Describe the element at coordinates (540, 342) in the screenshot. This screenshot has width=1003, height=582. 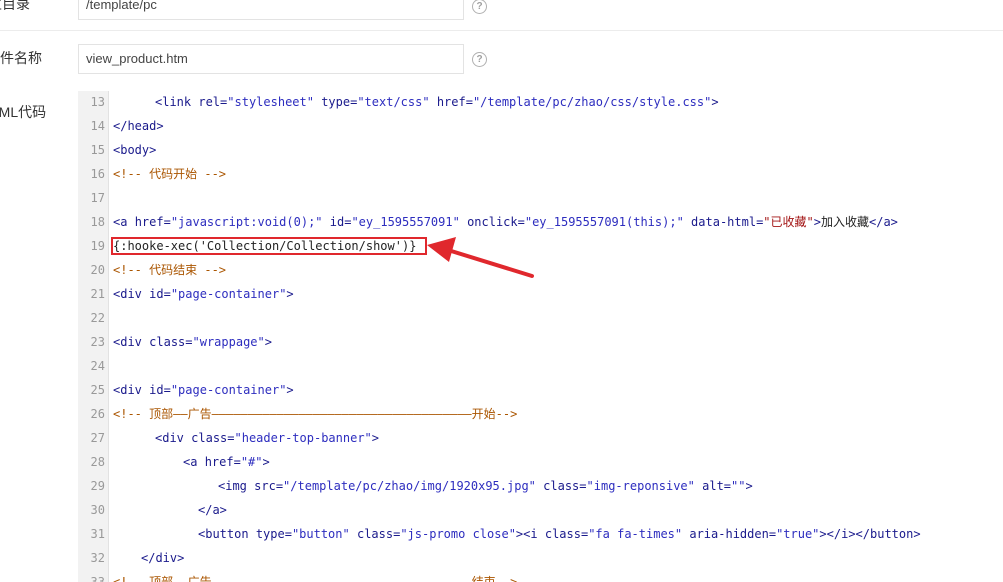
I see `code-line: 23 <div class="wrappage">` at that location.